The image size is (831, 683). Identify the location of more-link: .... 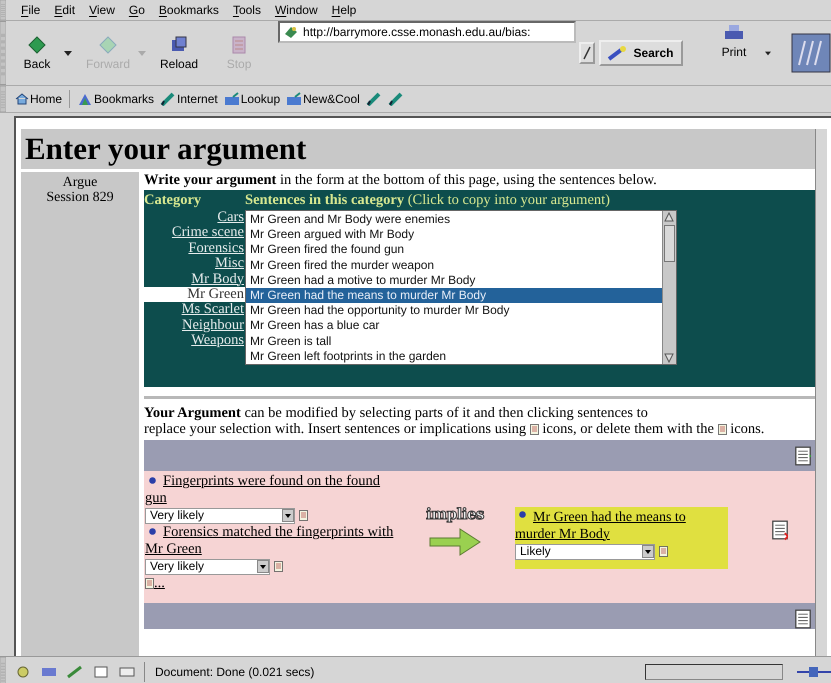
(159, 583).